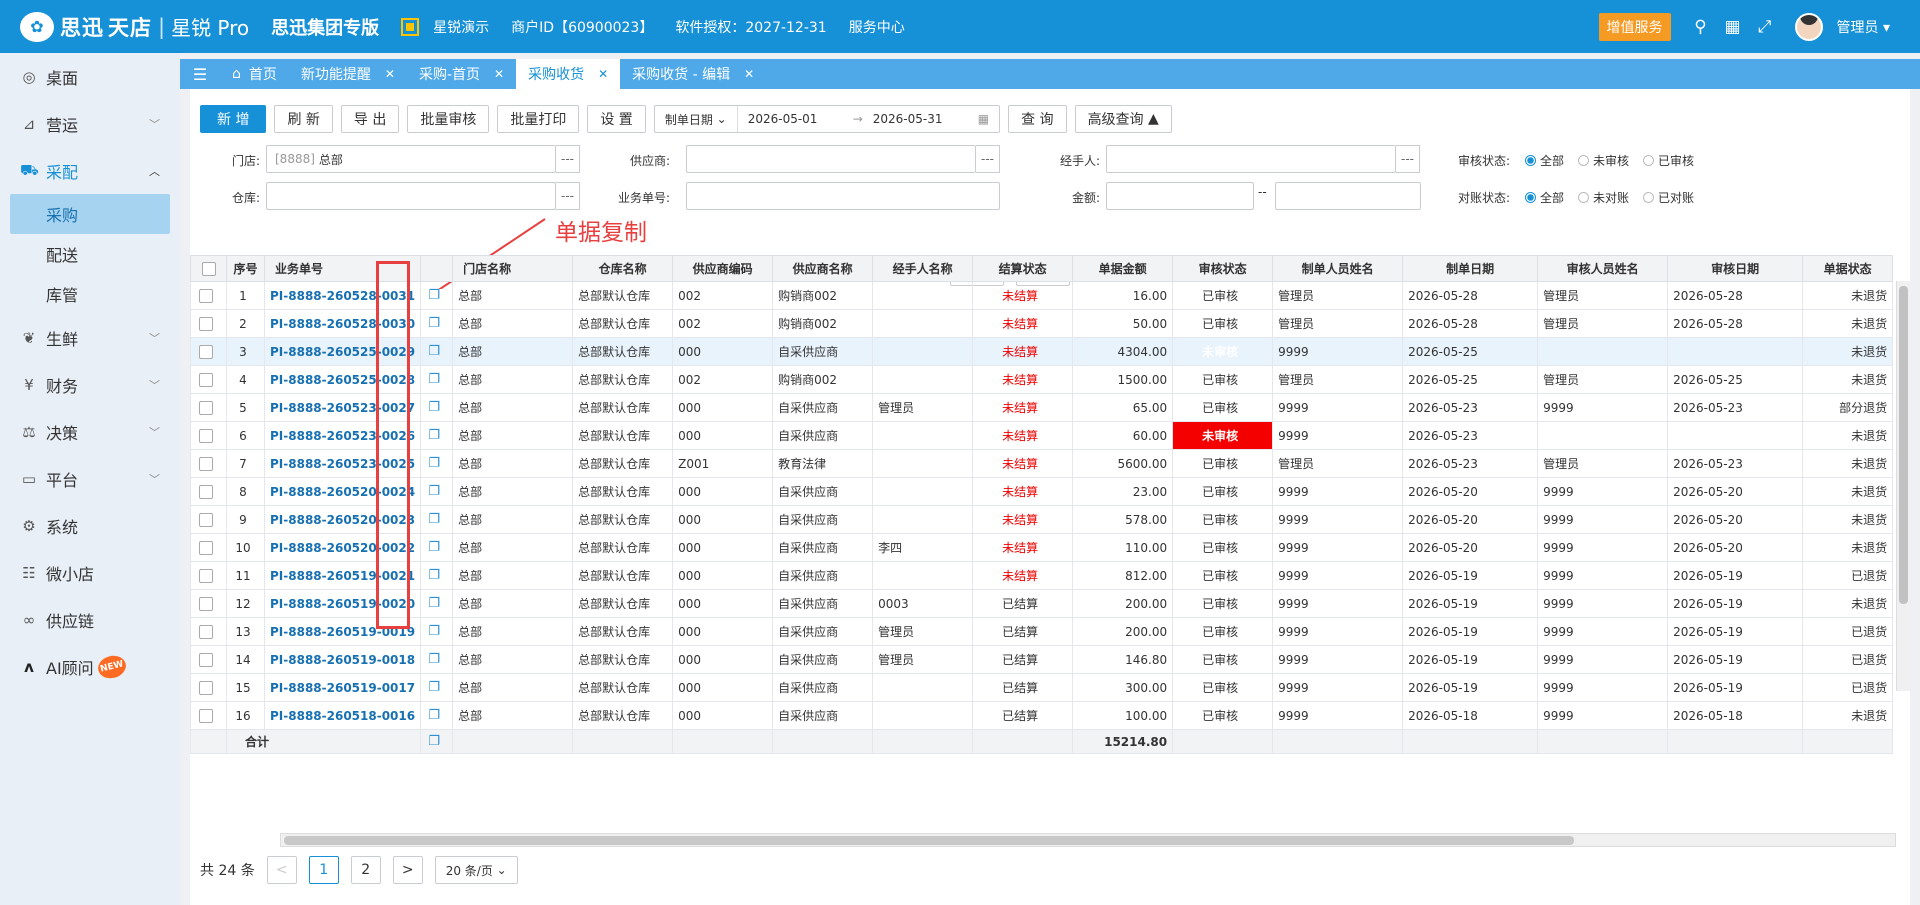 This screenshot has height=905, width=1920. I want to click on sidebar-sub-delivery: 配送, so click(90, 254).